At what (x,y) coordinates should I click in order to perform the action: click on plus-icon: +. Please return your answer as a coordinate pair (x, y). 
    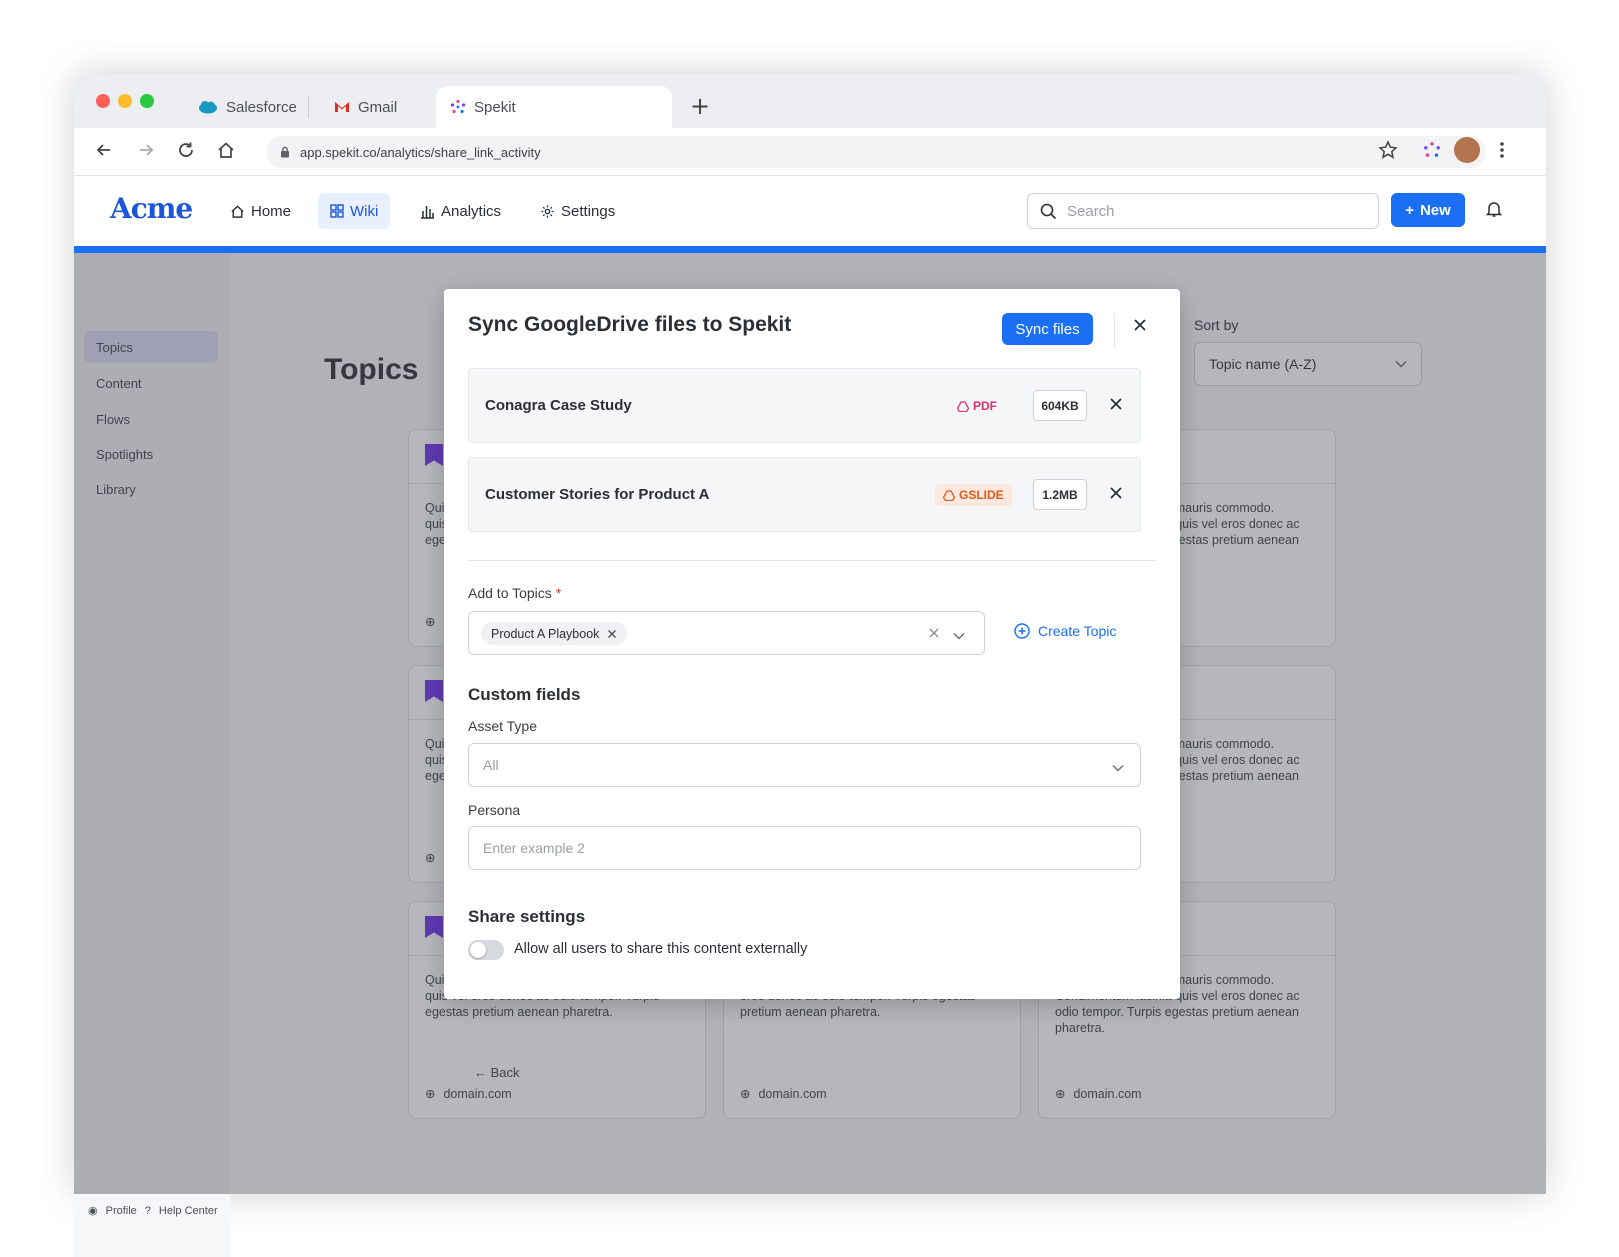
    Looking at the image, I should click on (1409, 210).